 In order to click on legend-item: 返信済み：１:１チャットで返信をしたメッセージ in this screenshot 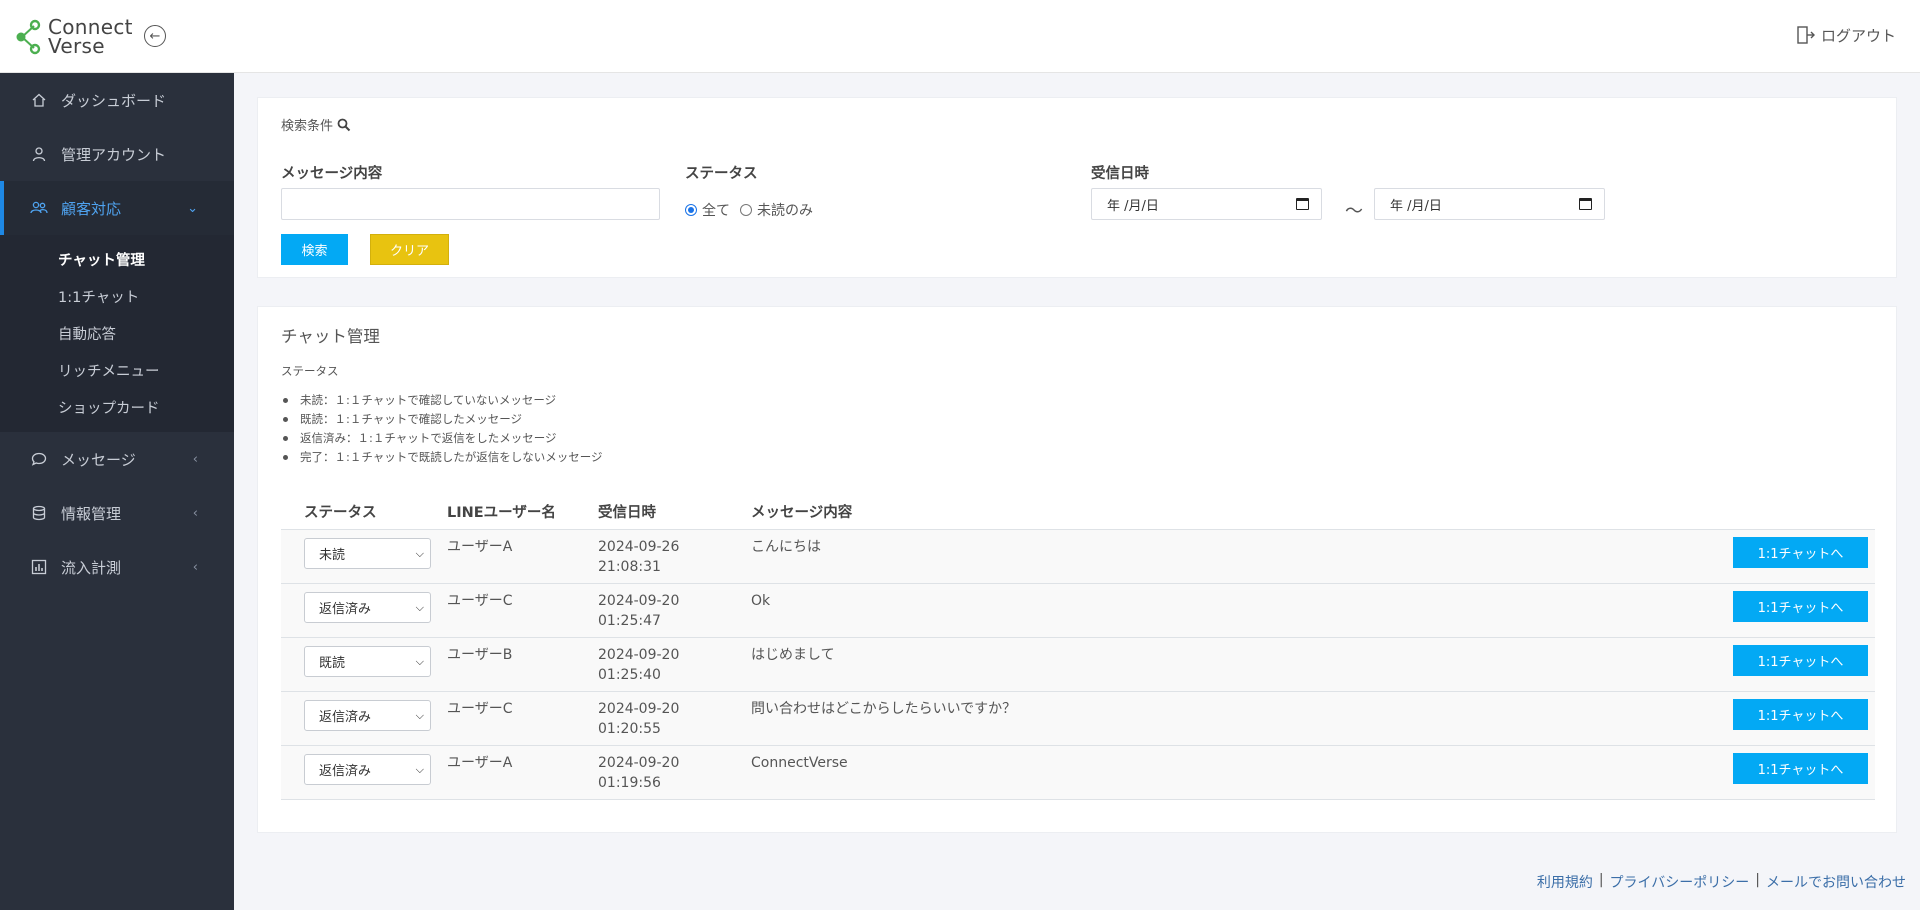, I will do `click(442, 438)`.